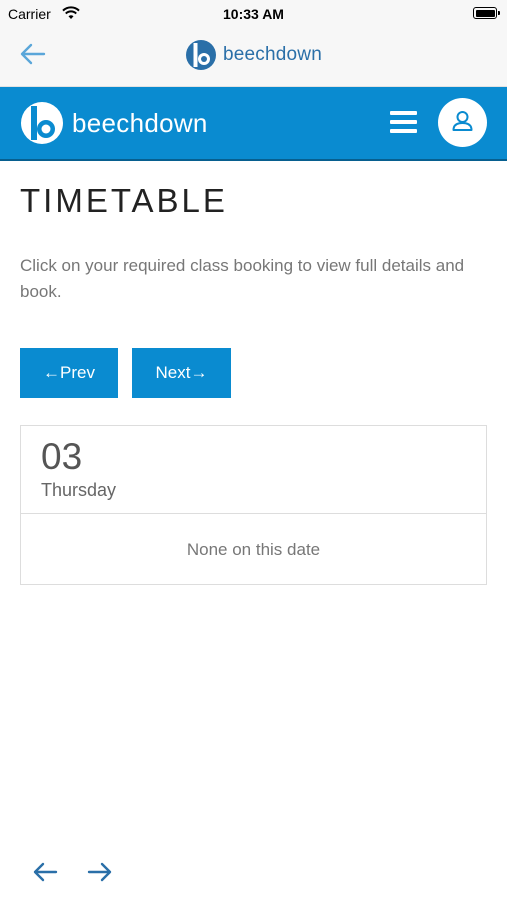  I want to click on day-header: 03 Thursday, so click(253, 470).